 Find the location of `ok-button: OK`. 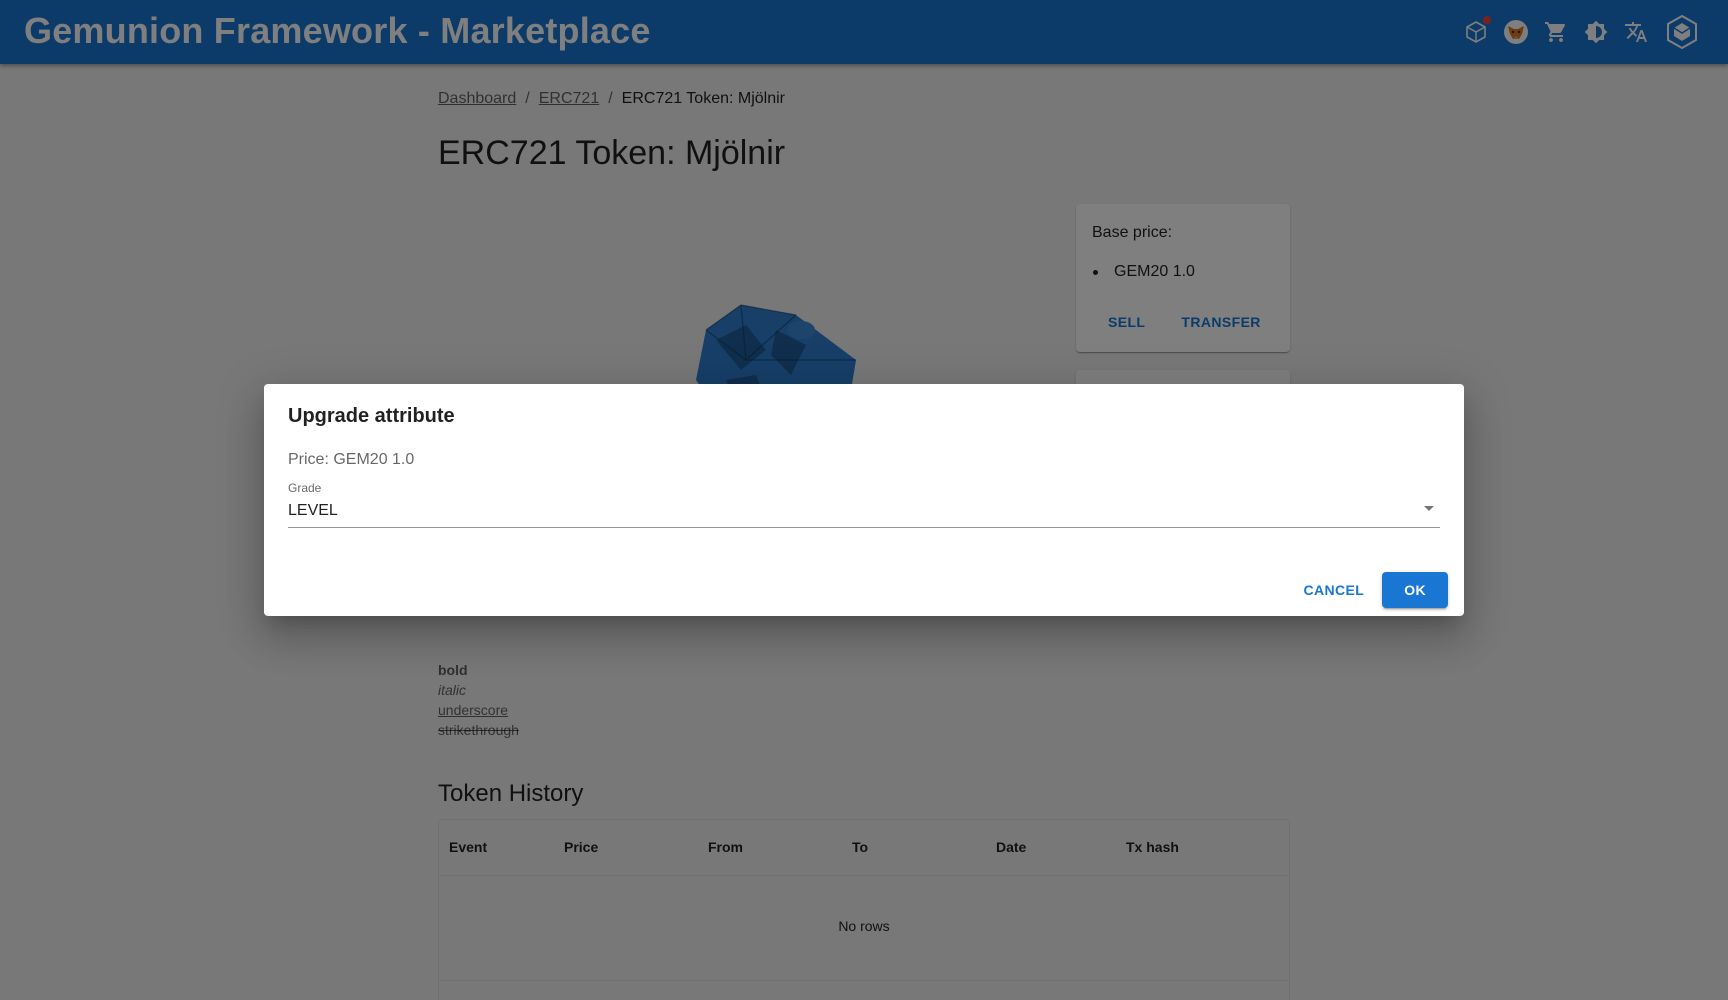

ok-button: OK is located at coordinates (1415, 590).